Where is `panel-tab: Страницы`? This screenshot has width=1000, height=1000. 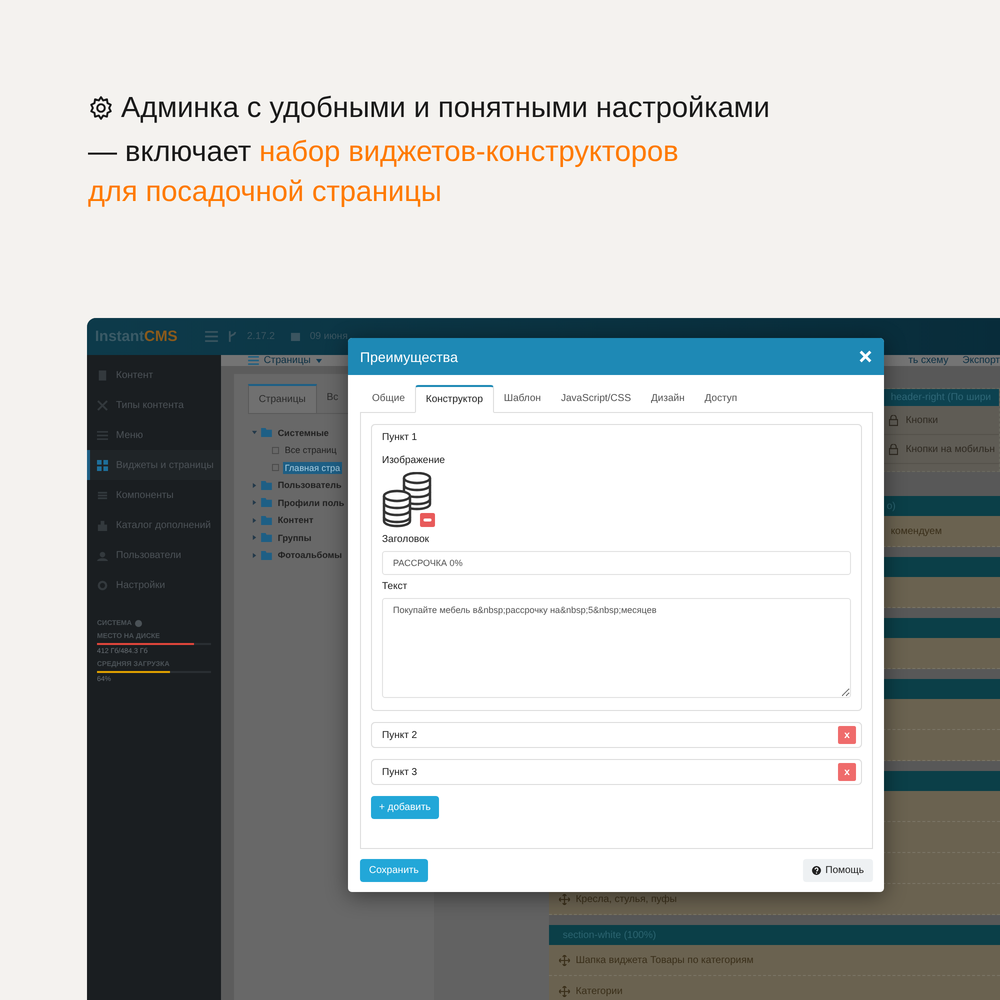
panel-tab: Страницы is located at coordinates (282, 398).